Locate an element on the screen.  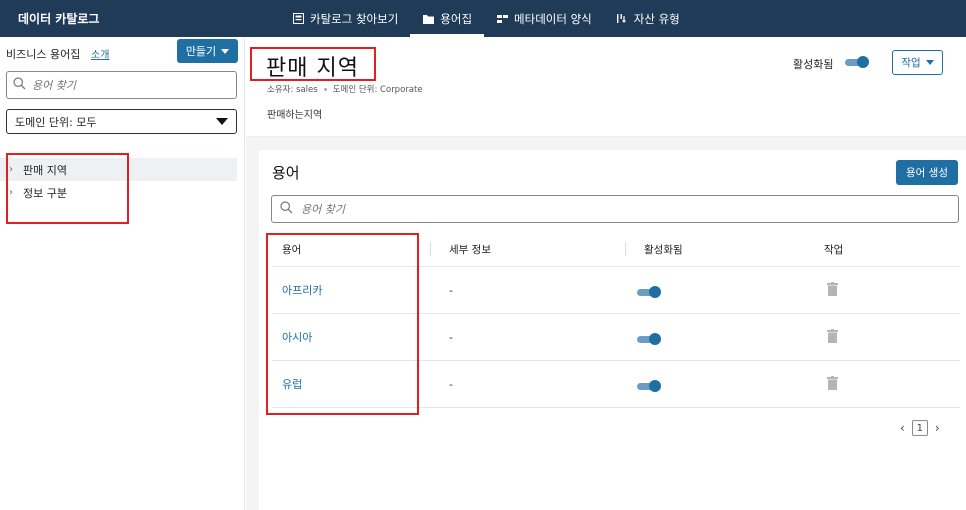
main-nav: 카탈로그 찾아보기 용어집 메타데이터 양식 자산 유형 is located at coordinates (486, 18).